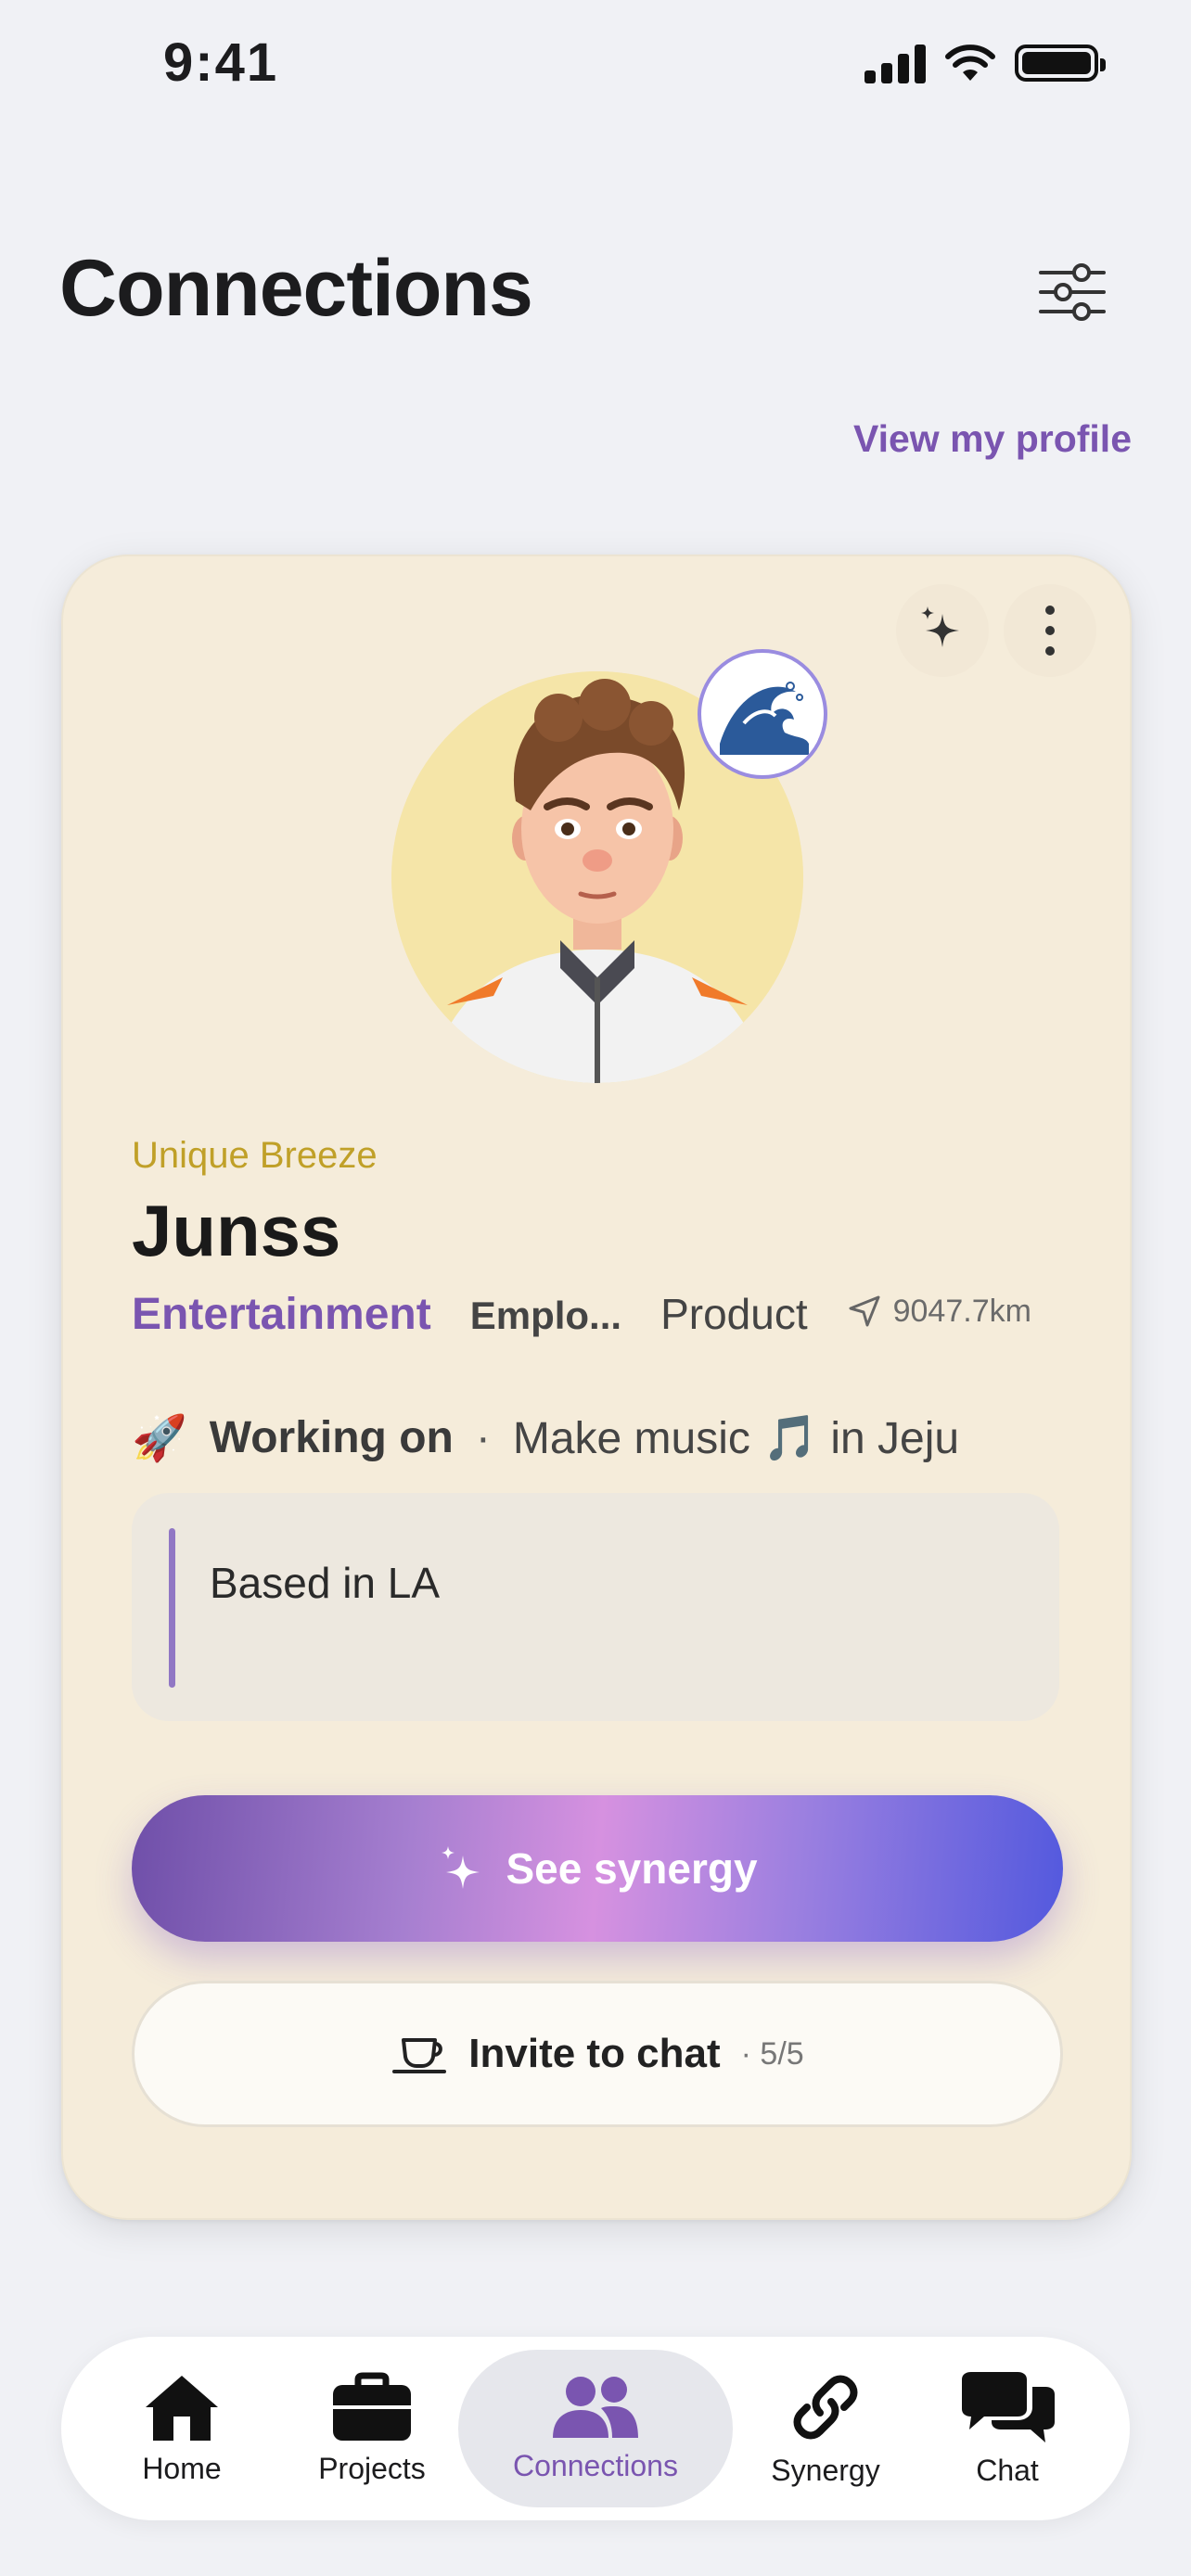 The height and width of the screenshot is (2576, 1191). I want to click on sliders-icon, so click(1073, 292).